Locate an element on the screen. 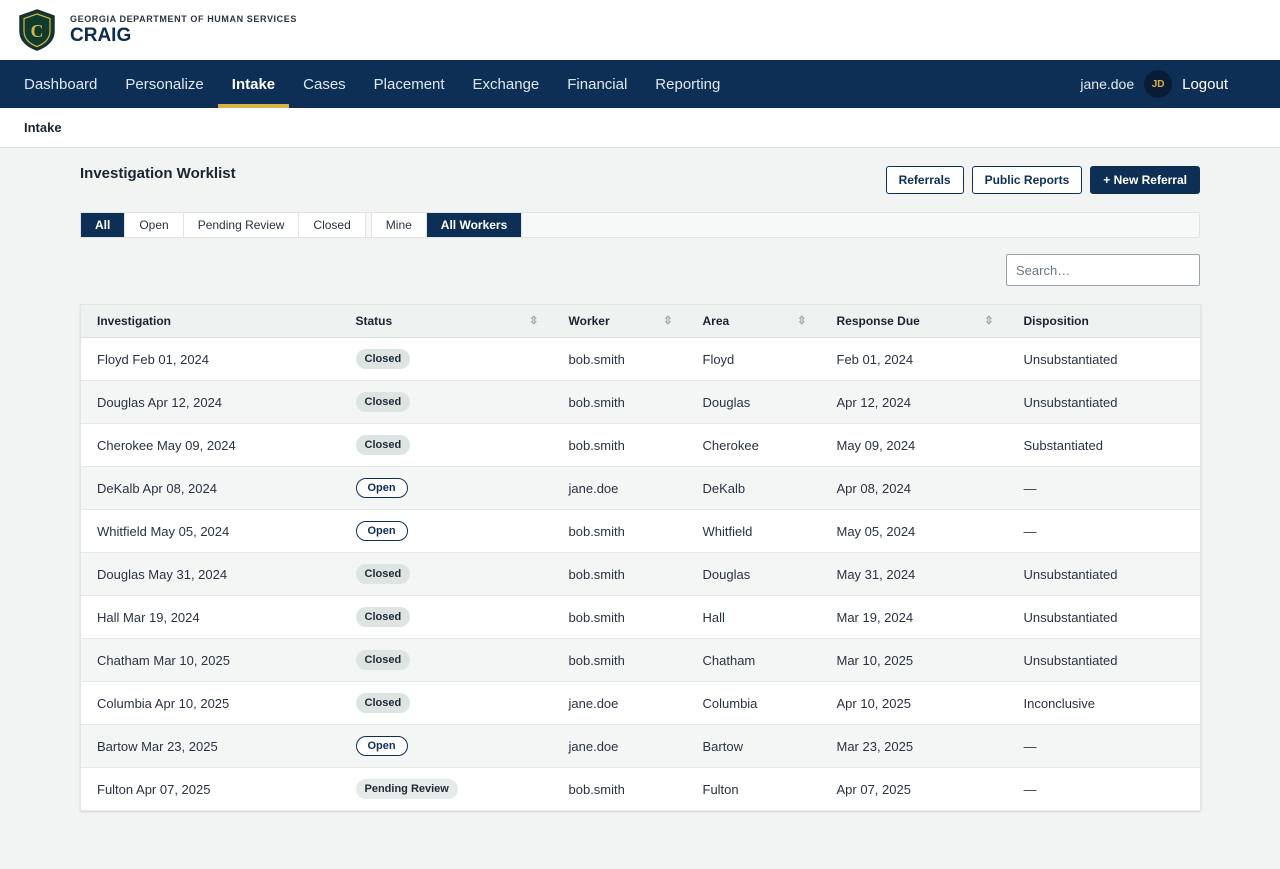  filter-open: Open is located at coordinates (154, 225).